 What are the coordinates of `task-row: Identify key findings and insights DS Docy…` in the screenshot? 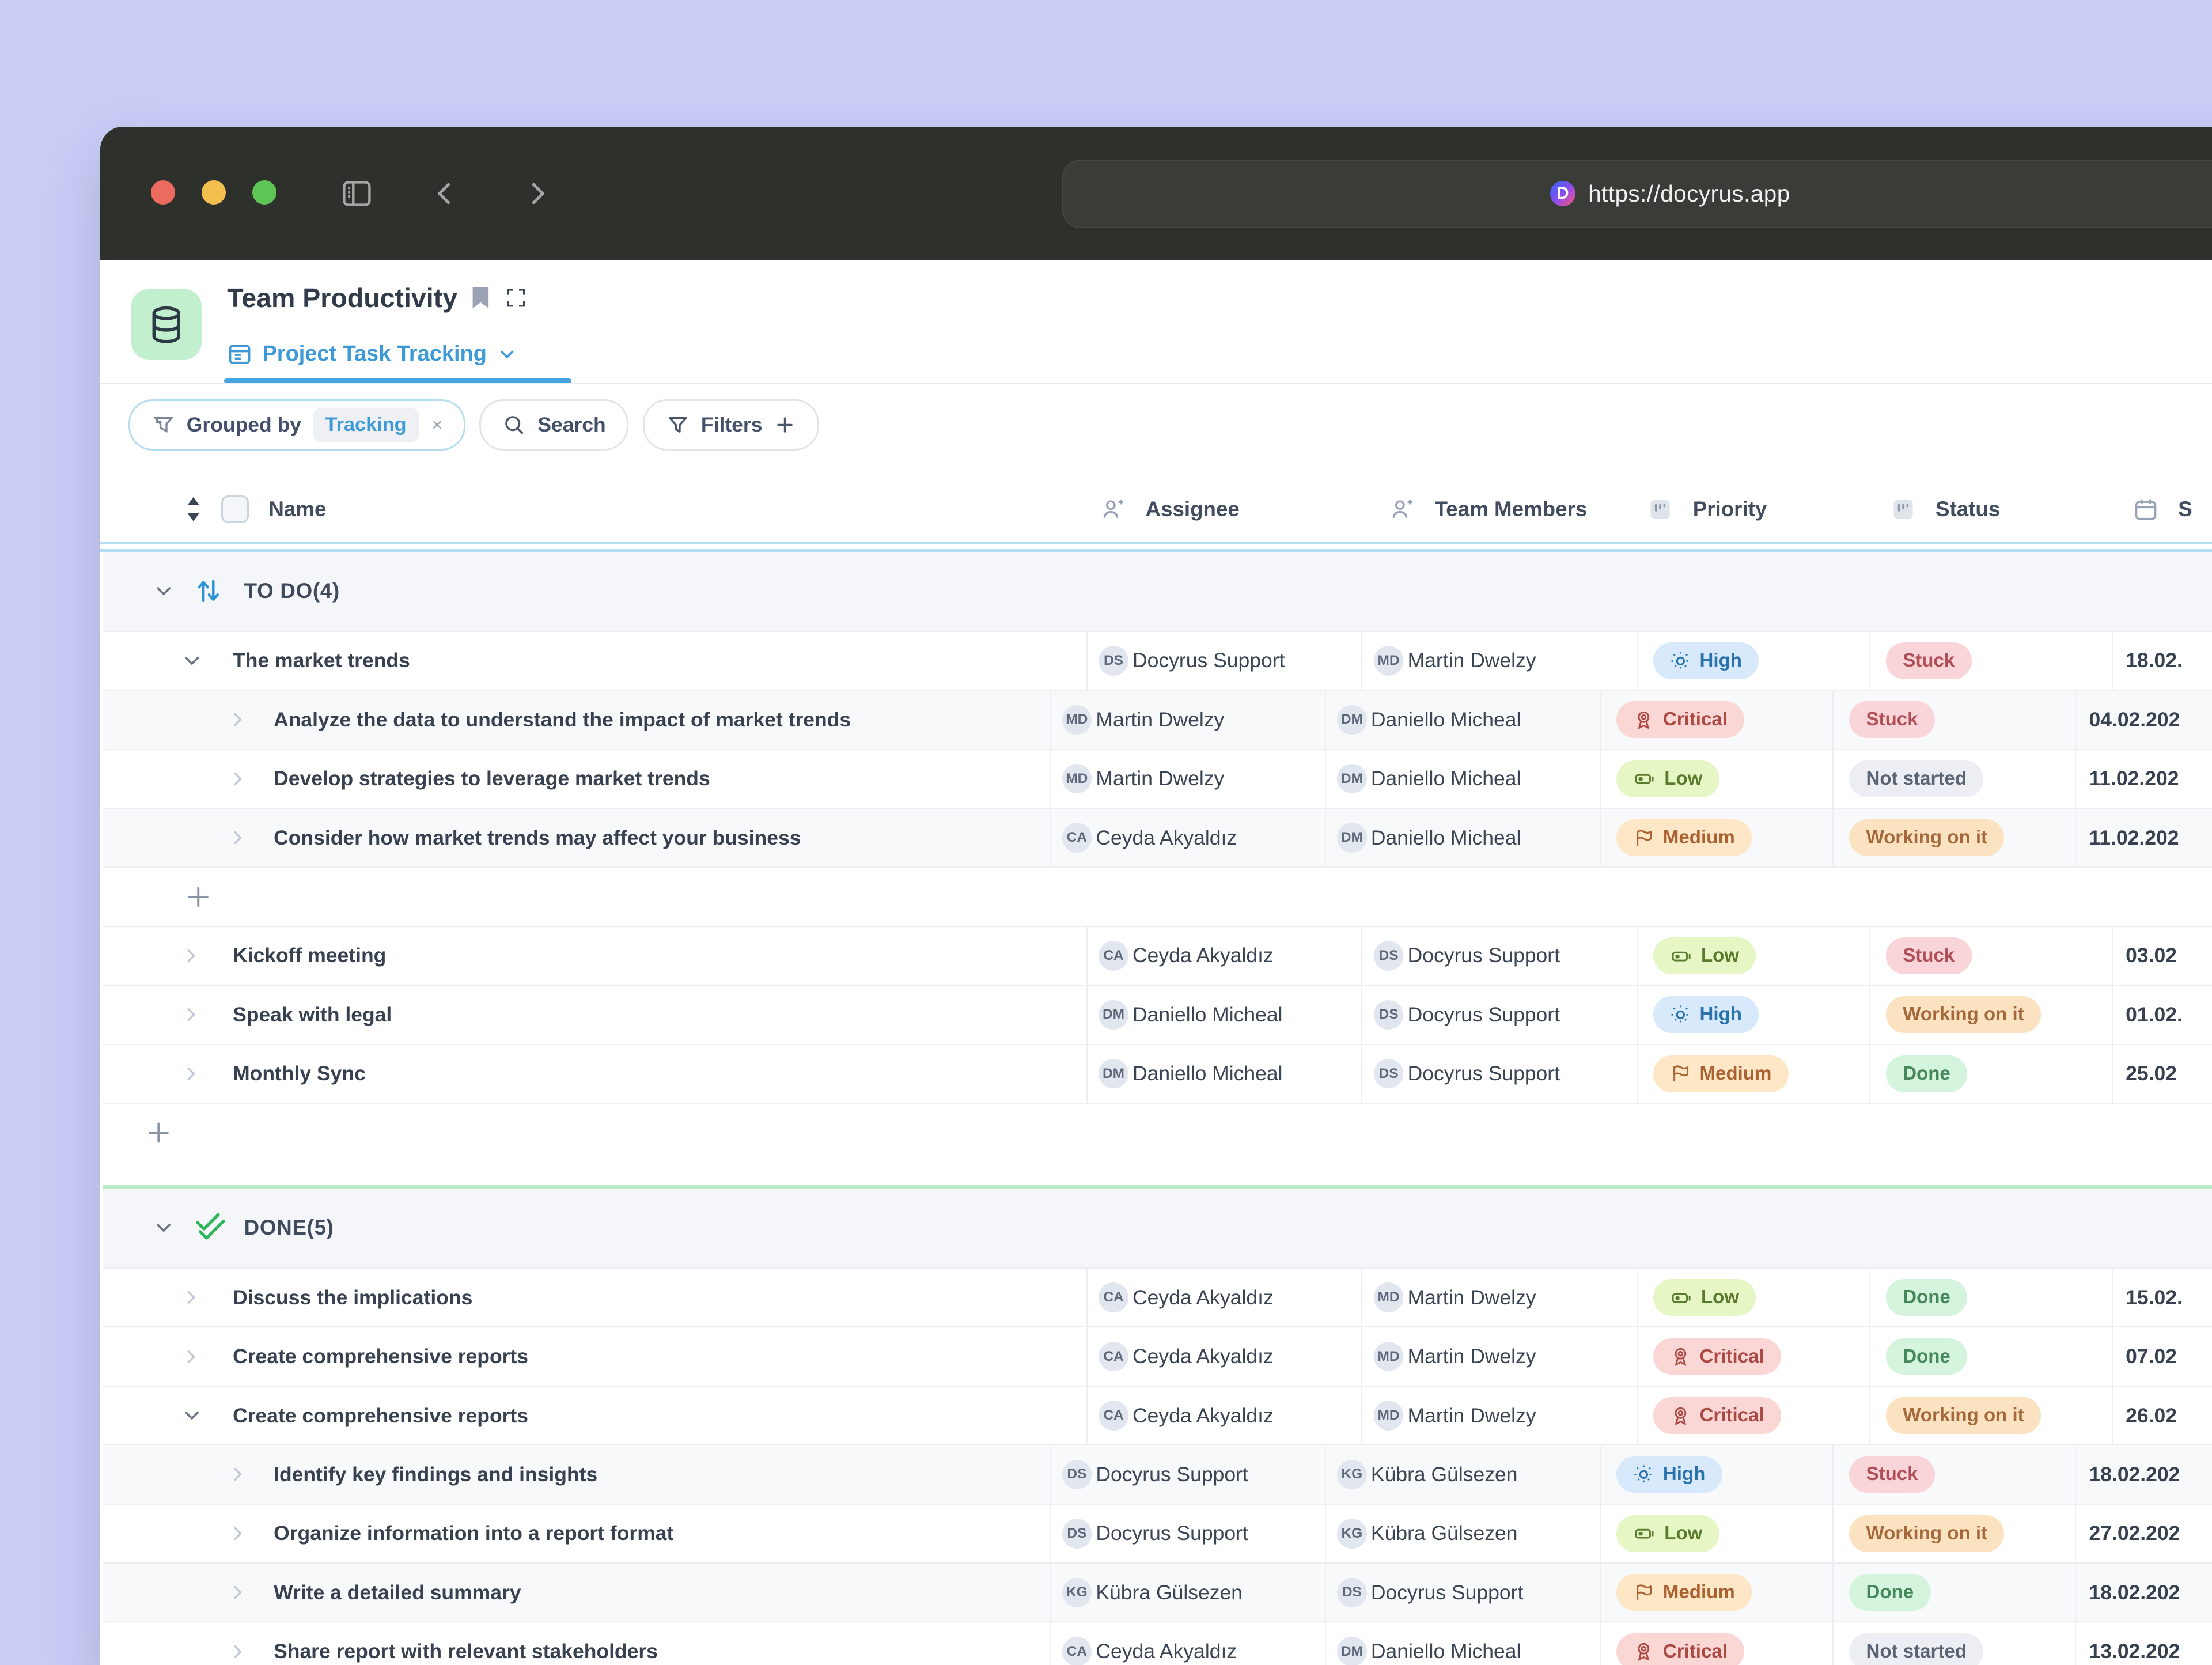 It's located at (1157, 1475).